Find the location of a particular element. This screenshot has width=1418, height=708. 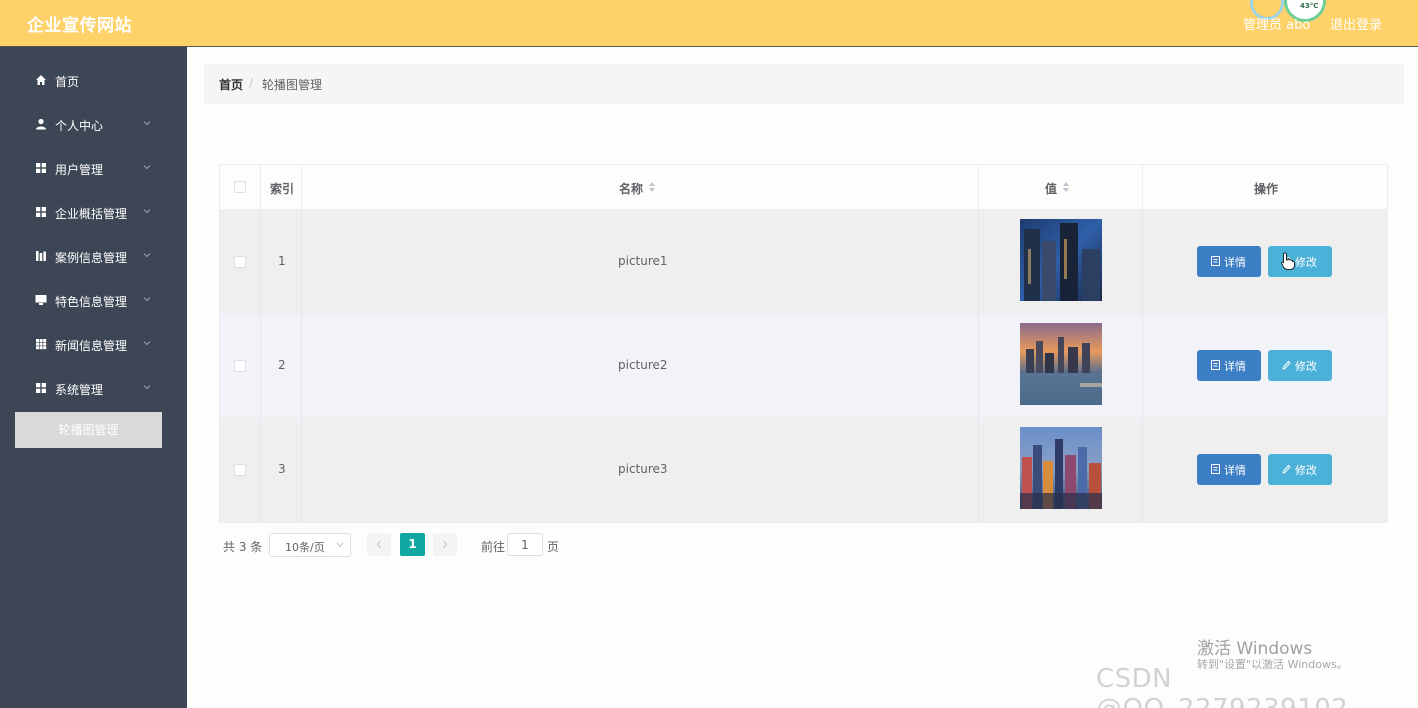

header-actions: 操作 is located at coordinates (1265, 187).